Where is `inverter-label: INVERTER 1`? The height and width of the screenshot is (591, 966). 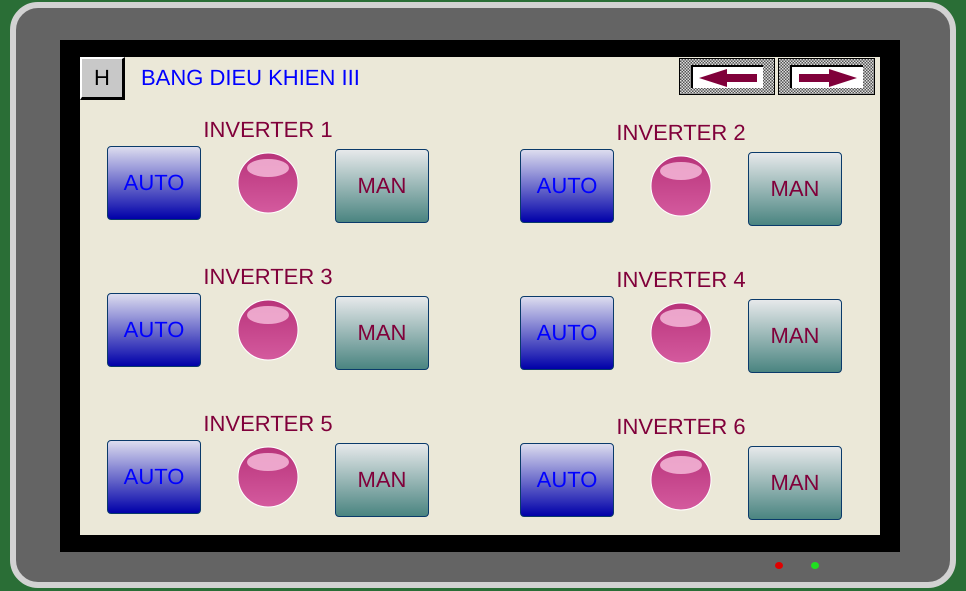
inverter-label: INVERTER 1 is located at coordinates (268, 130).